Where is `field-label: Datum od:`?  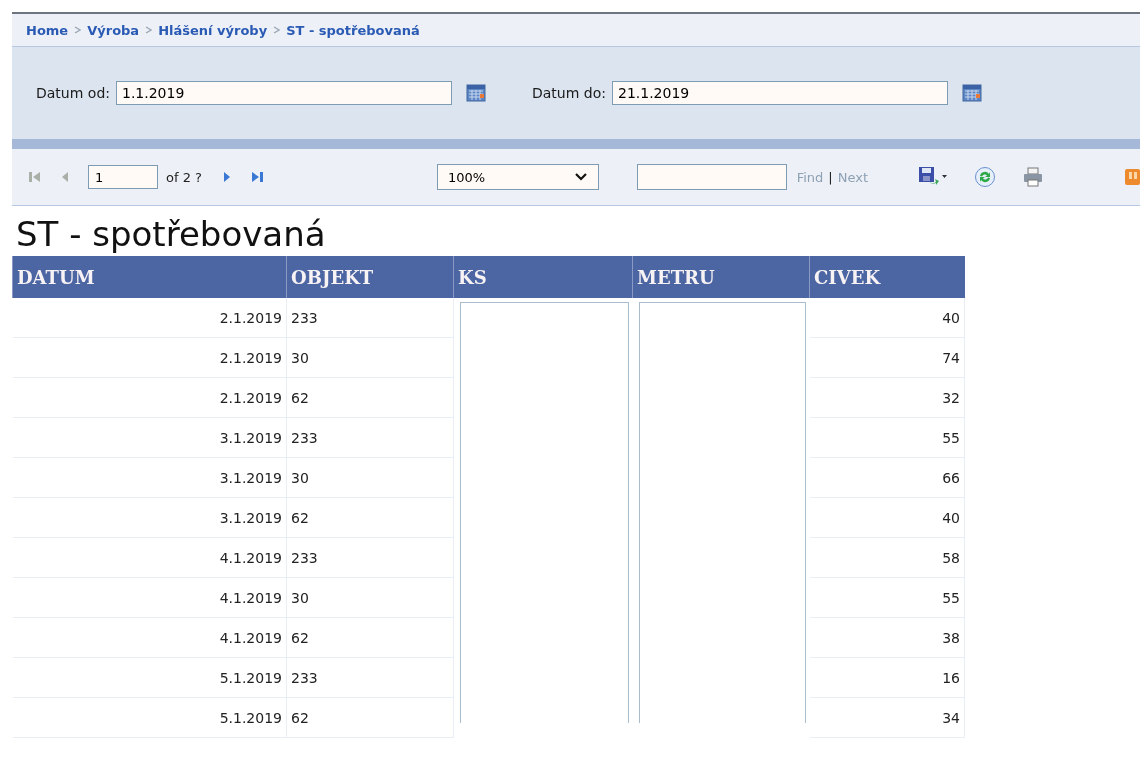 field-label: Datum od: is located at coordinates (73, 93).